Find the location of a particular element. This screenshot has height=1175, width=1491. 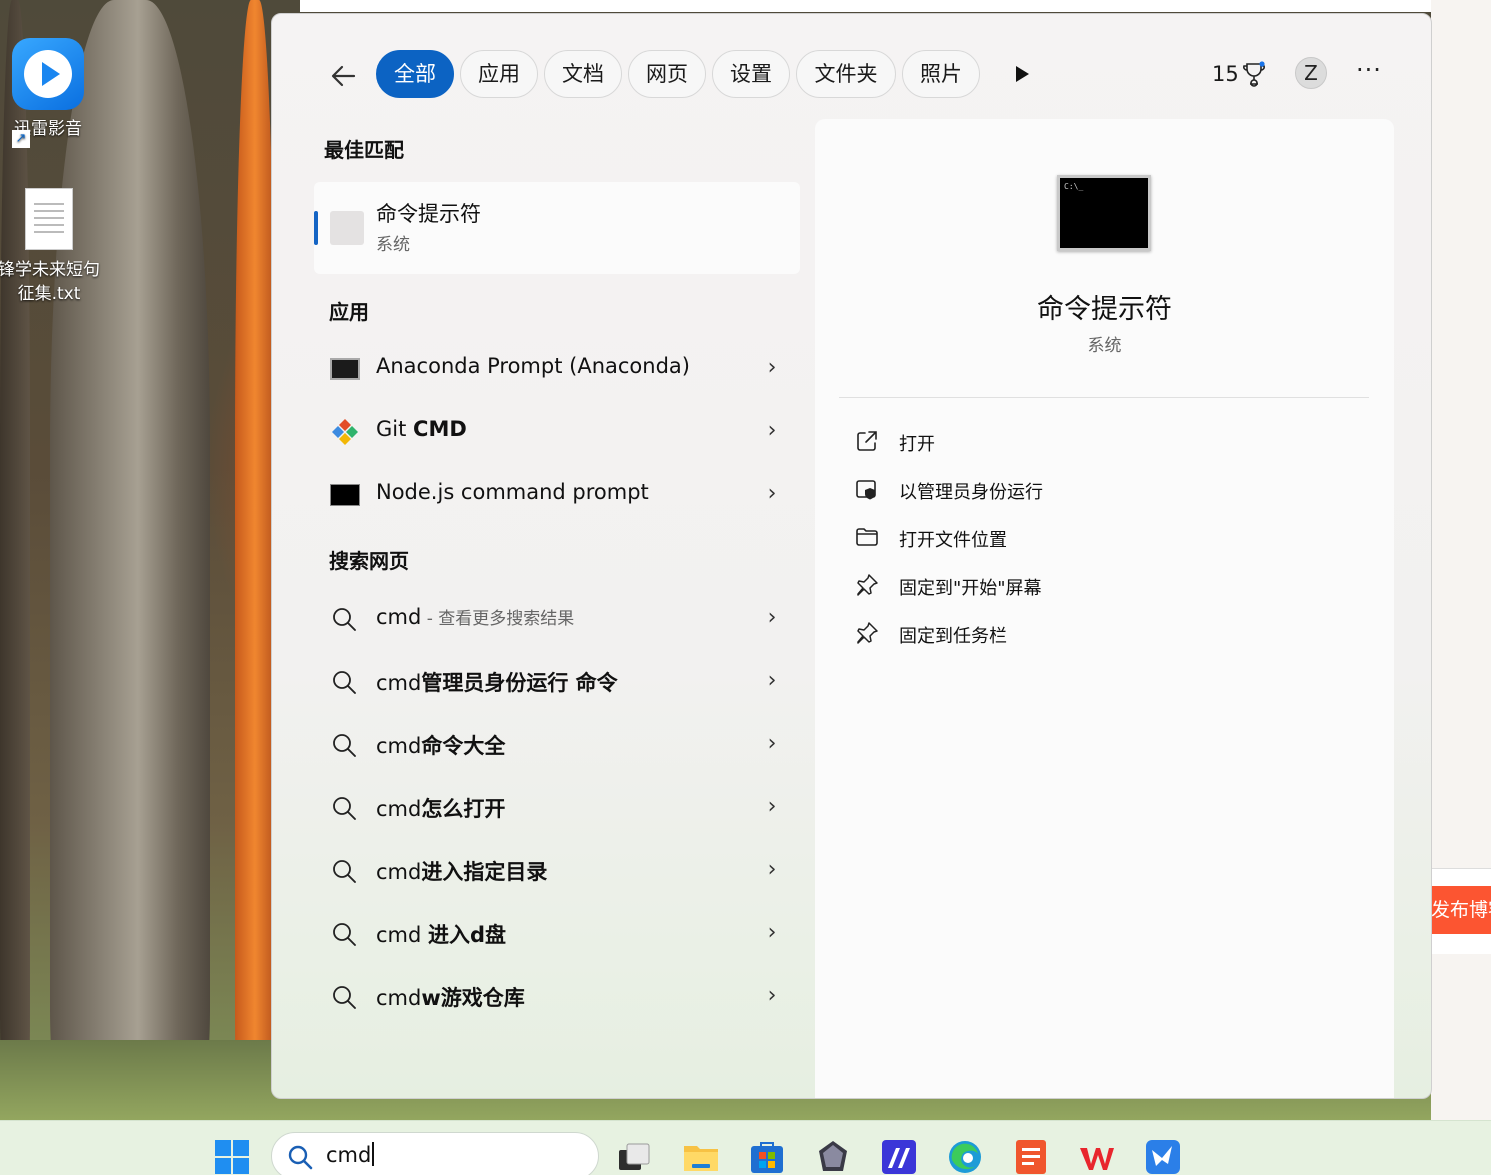

web-result-label: cmd - 查看更多搜索结果 is located at coordinates (475, 617).